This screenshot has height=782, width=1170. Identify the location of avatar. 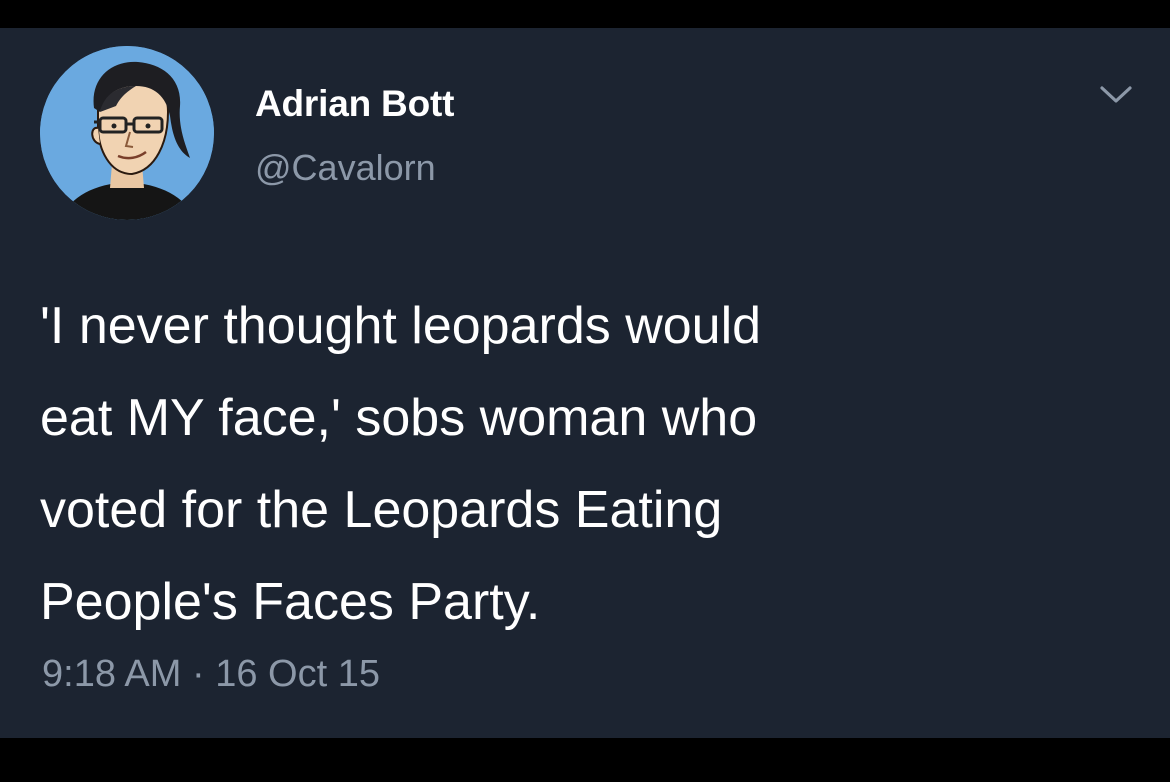
(127, 133).